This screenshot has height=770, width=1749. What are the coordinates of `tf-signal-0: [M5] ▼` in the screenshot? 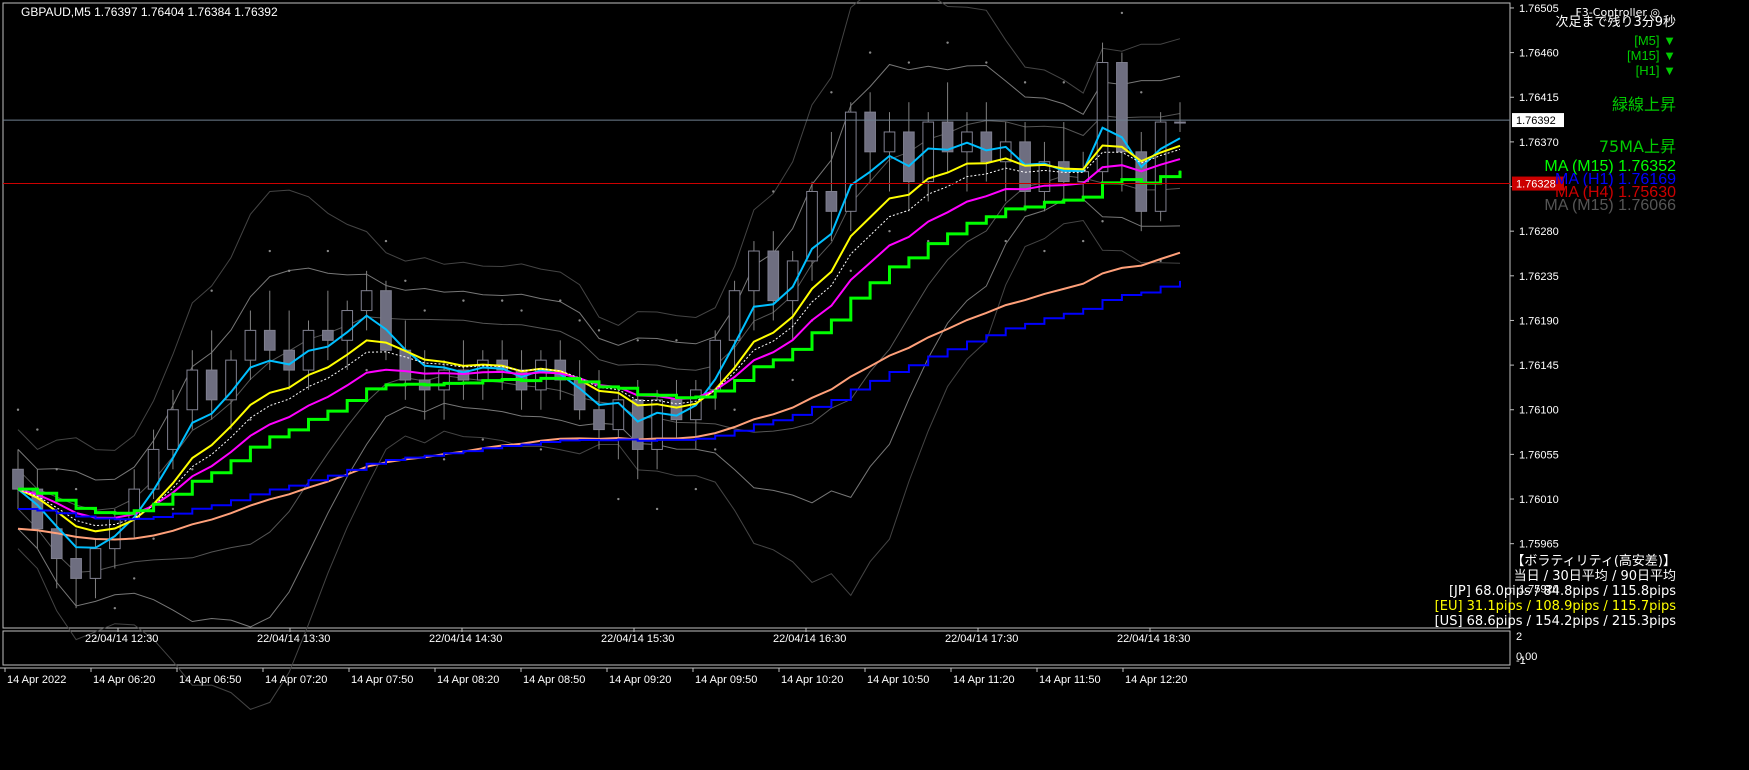 It's located at (1655, 41).